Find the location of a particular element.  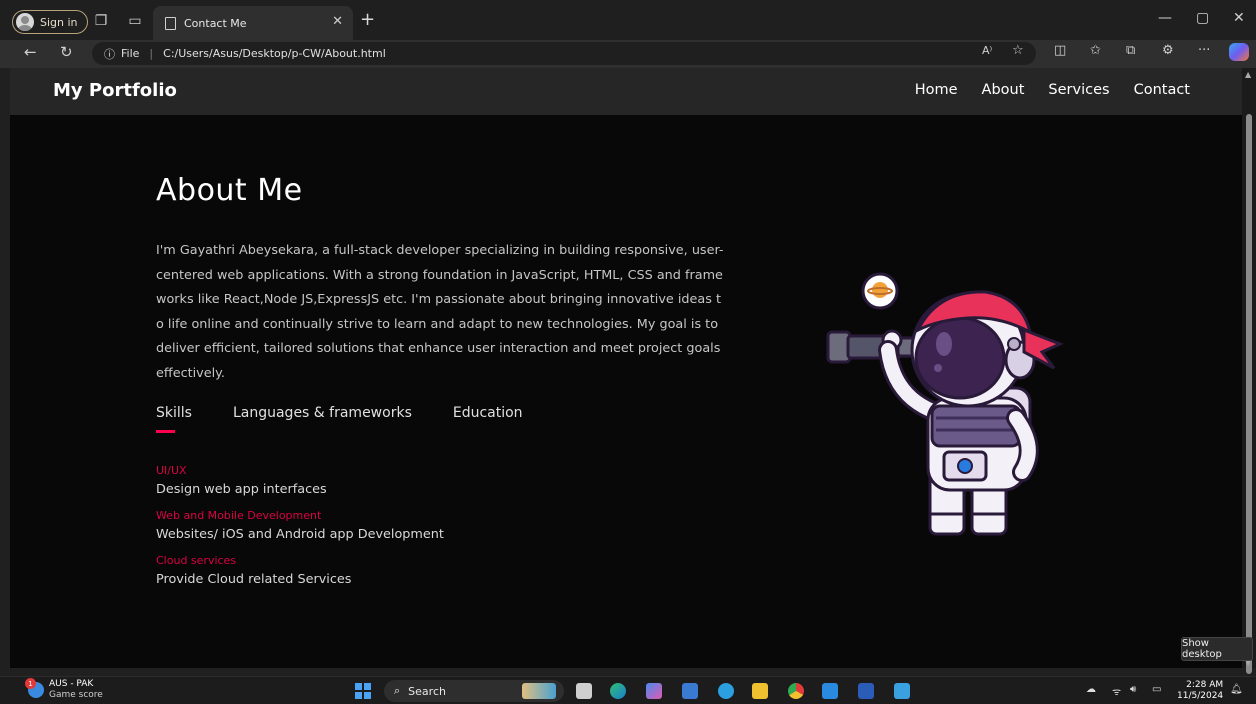

file-explorer-icon is located at coordinates (760, 691).